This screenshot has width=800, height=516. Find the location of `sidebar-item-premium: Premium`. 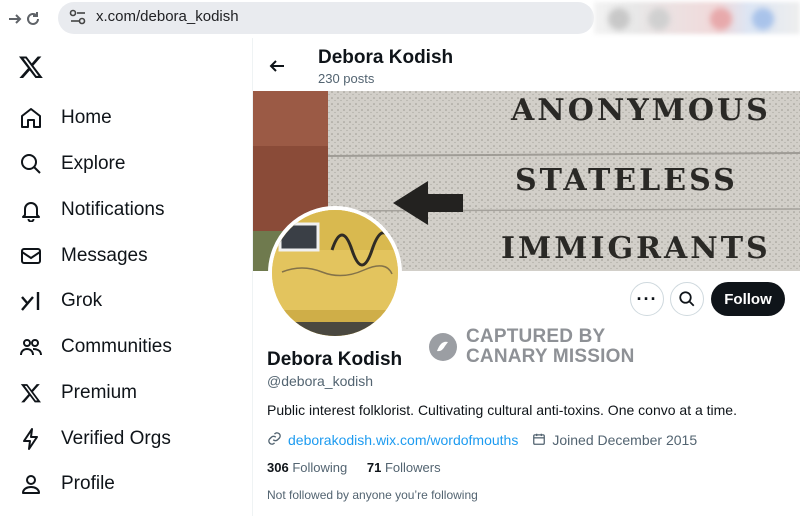

sidebar-item-premium: Premium is located at coordinates (77, 393).